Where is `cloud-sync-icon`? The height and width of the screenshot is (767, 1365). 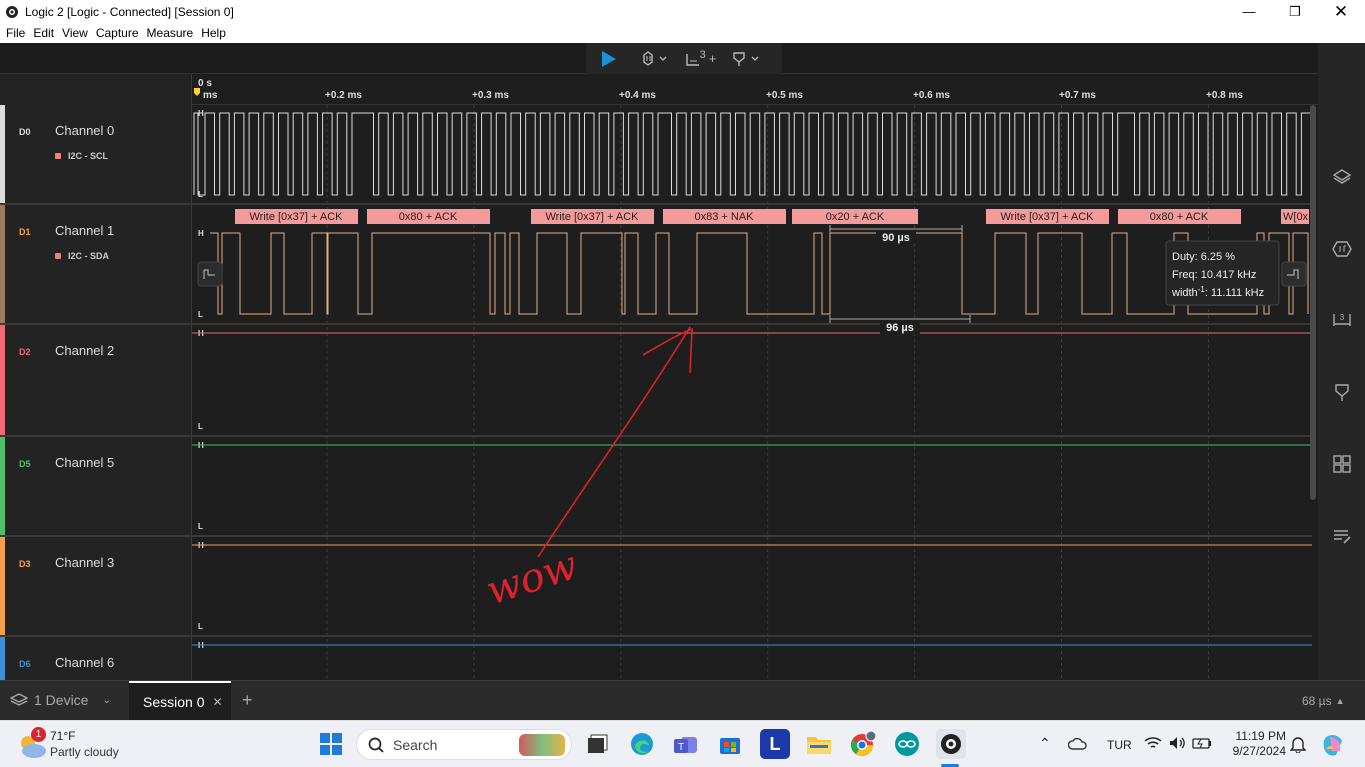 cloud-sync-icon is located at coordinates (1077, 743).